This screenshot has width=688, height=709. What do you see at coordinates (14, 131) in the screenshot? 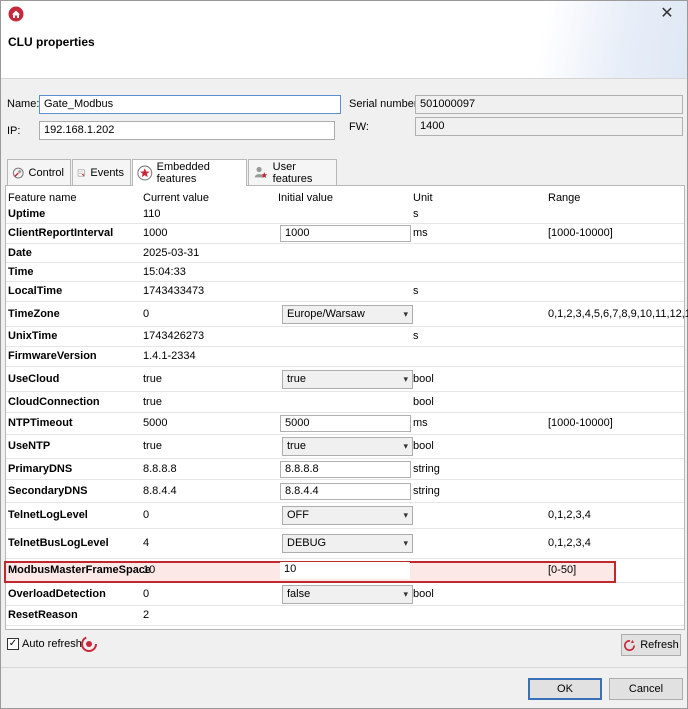
I see `ip-label: IP:` at bounding box center [14, 131].